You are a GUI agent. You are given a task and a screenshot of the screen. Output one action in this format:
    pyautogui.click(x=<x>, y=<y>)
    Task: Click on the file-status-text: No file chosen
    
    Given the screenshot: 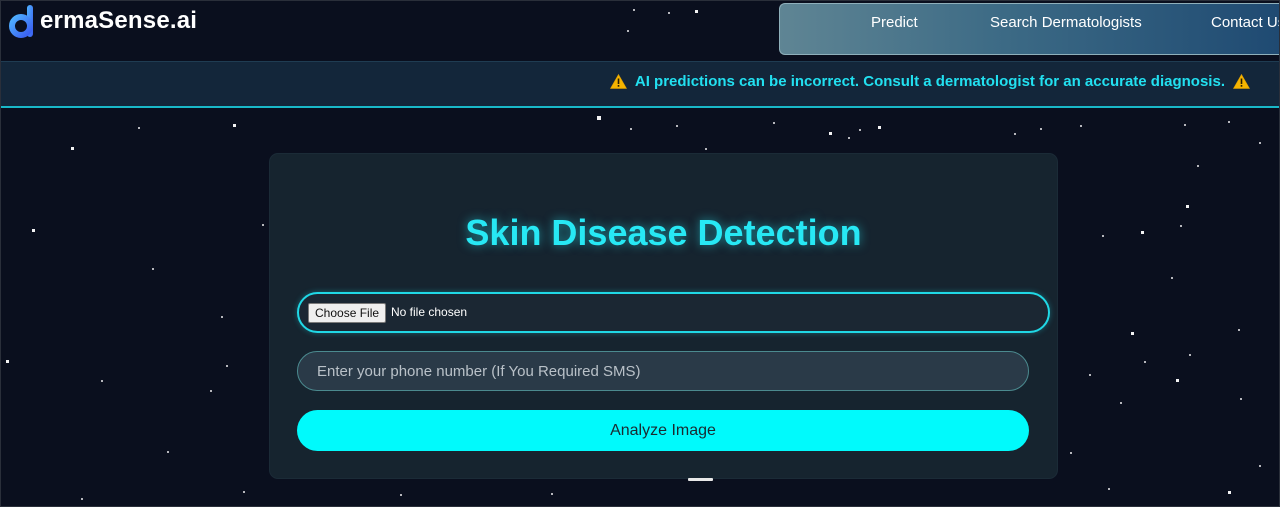 What is the action you would take?
    pyautogui.click(x=429, y=312)
    